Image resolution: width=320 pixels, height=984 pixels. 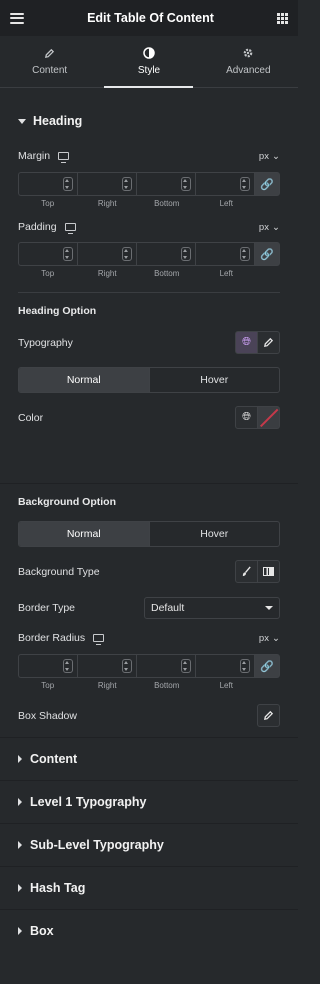 What do you see at coordinates (264, 227) in the screenshot?
I see `padding-unit-select: px` at bounding box center [264, 227].